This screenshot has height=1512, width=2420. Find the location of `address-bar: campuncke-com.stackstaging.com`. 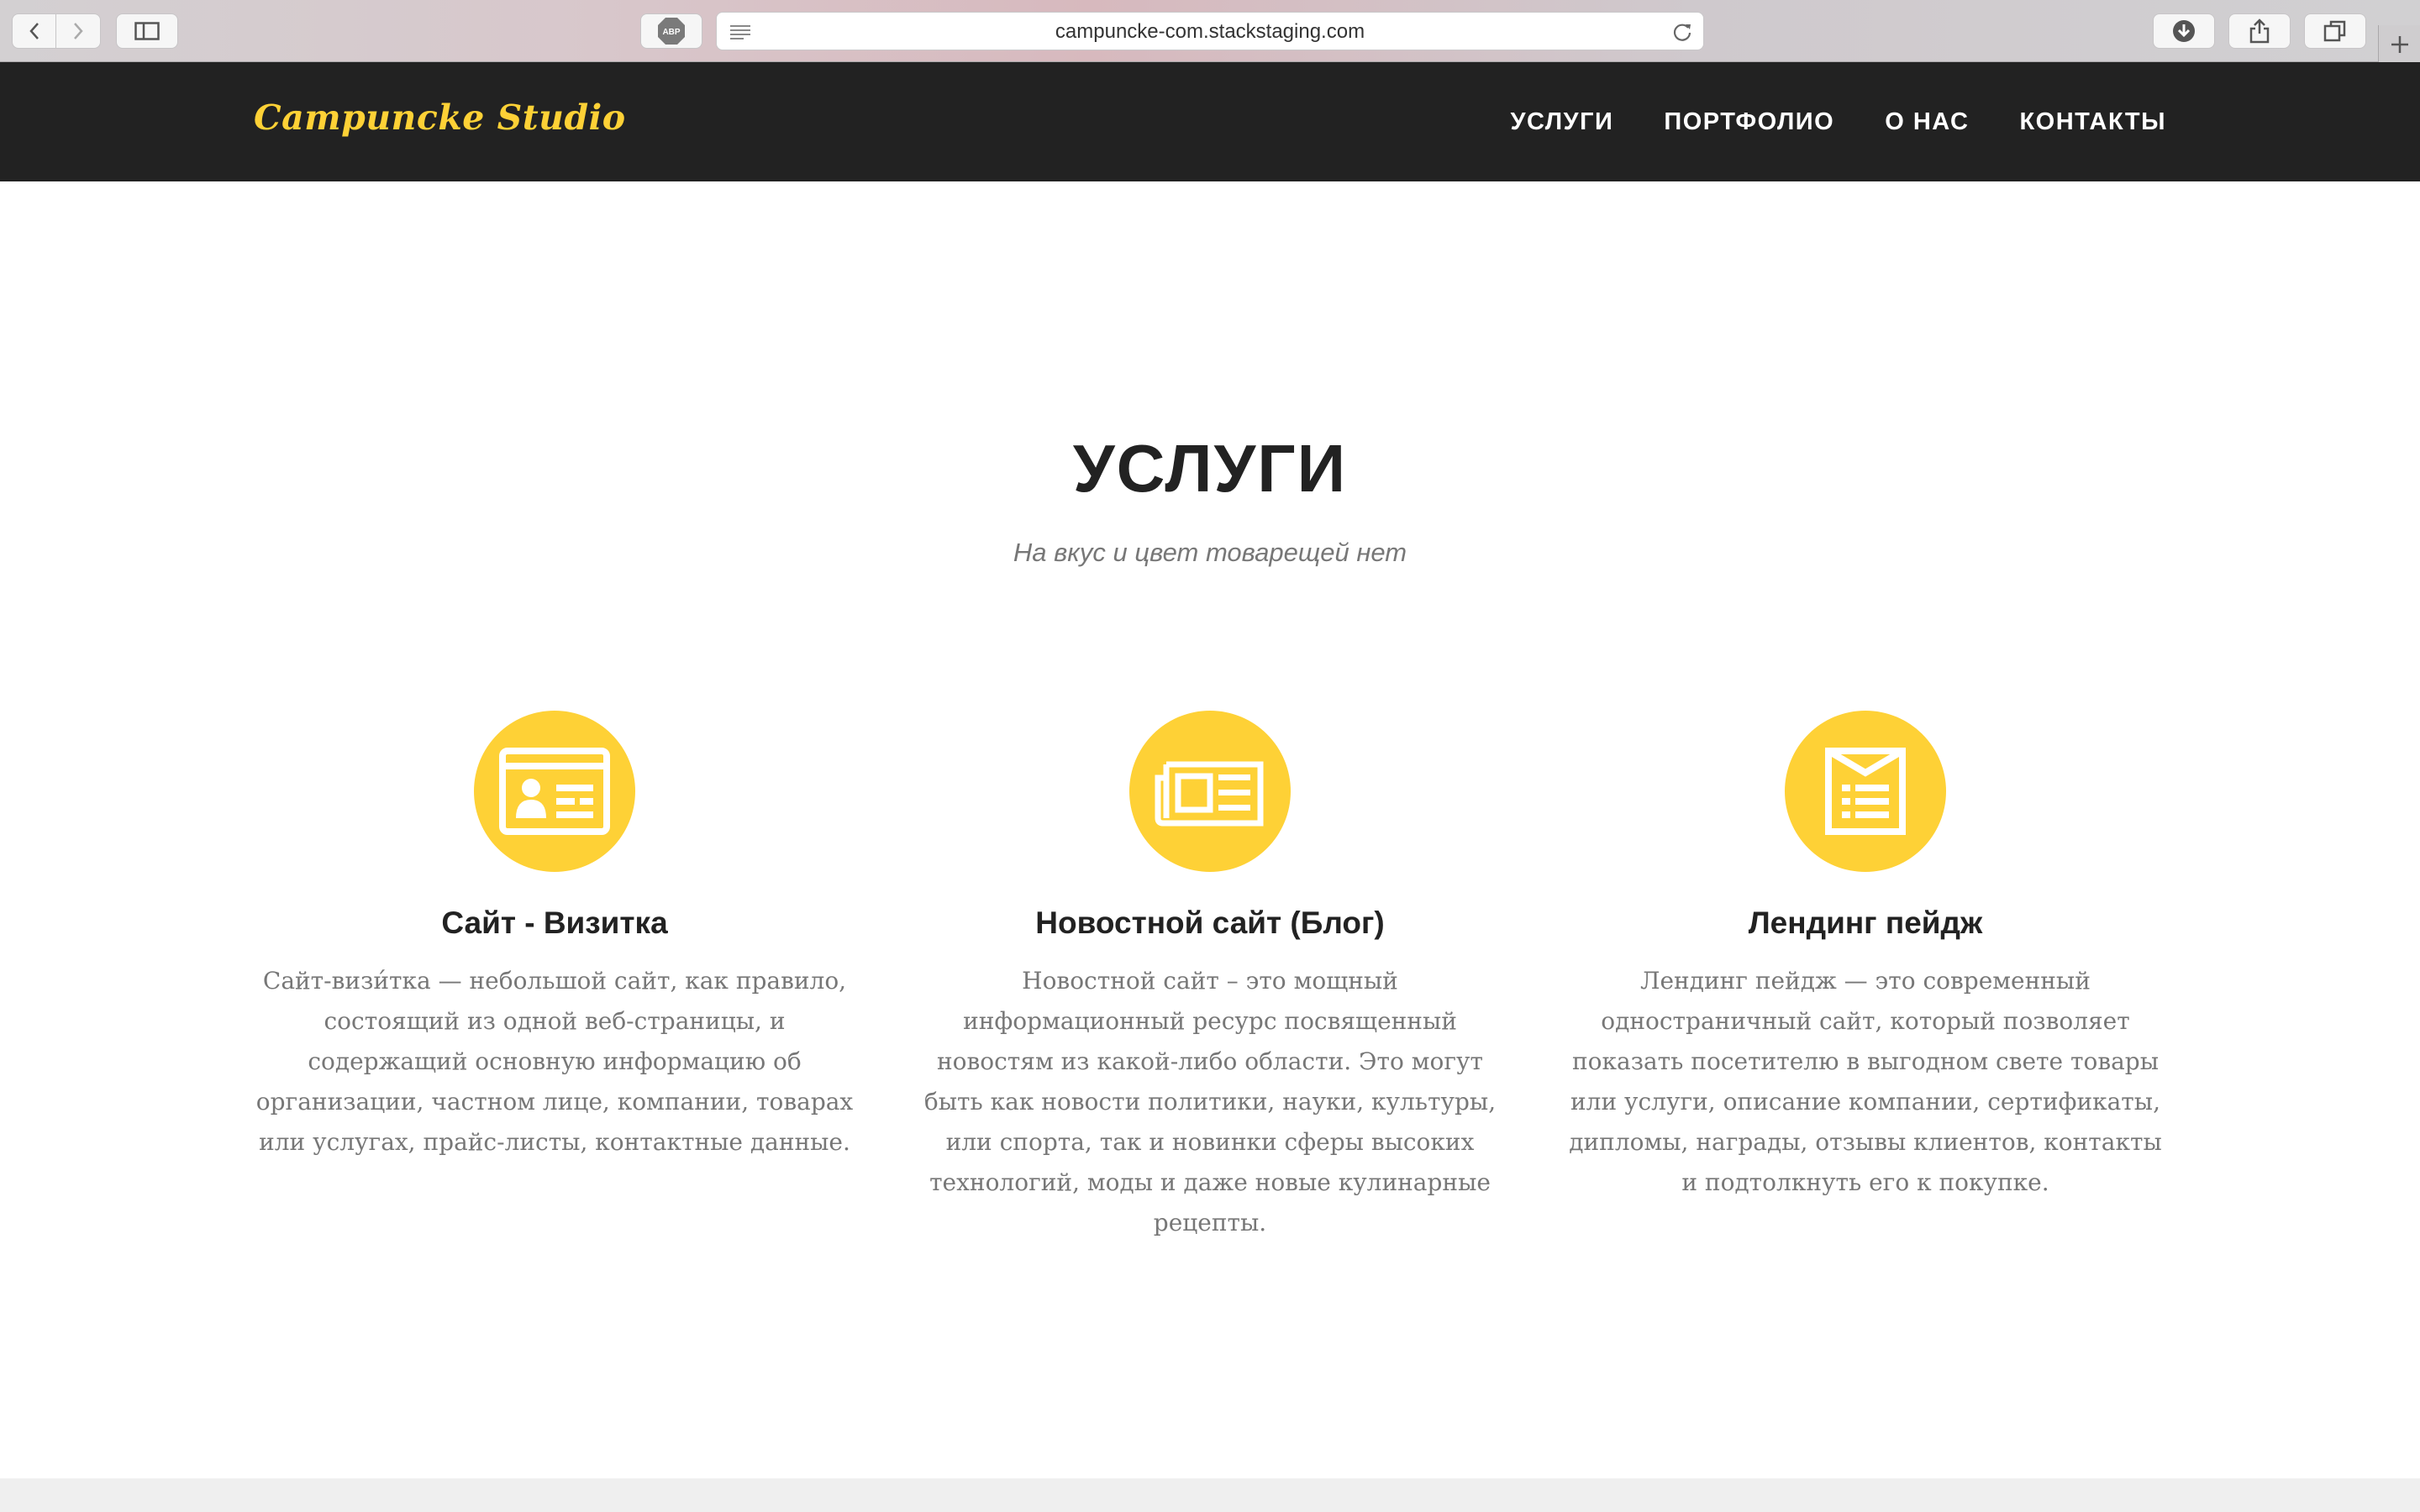

address-bar: campuncke-com.stackstaging.com is located at coordinates (1210, 31).